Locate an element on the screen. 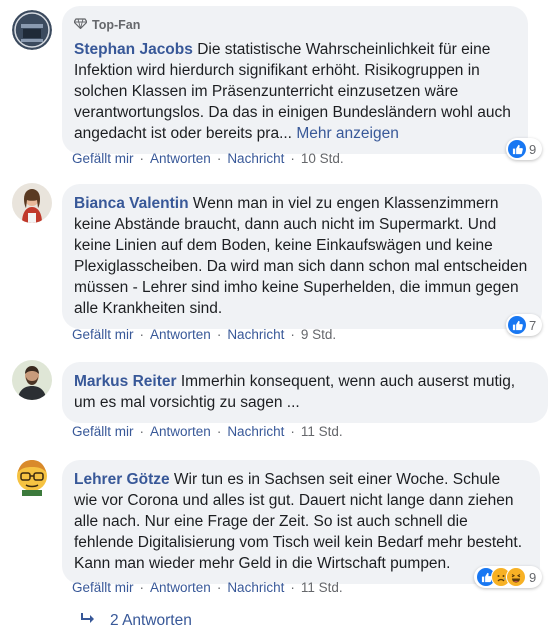 This screenshot has width=558, height=638. comment-author: Bianca Valentin is located at coordinates (131, 203).